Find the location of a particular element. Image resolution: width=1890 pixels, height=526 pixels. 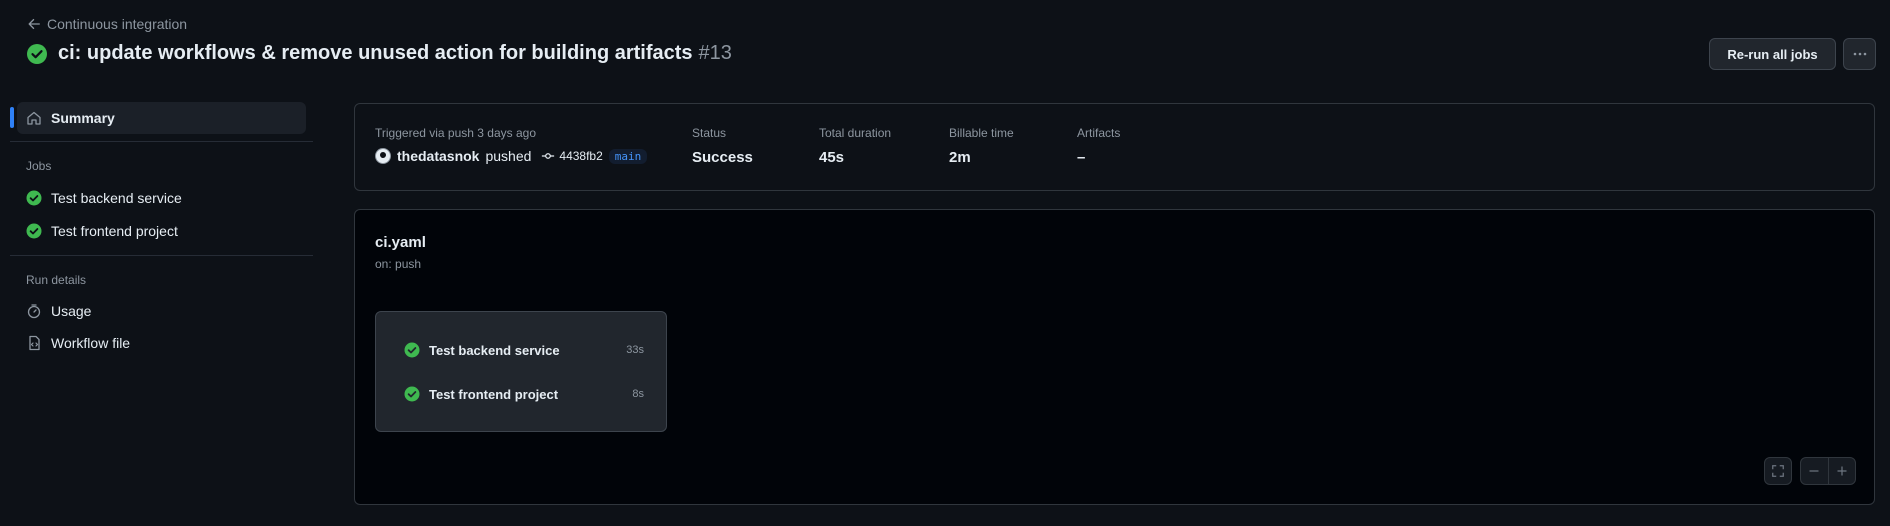

sidebar-item-summary: Summary is located at coordinates (161, 118).